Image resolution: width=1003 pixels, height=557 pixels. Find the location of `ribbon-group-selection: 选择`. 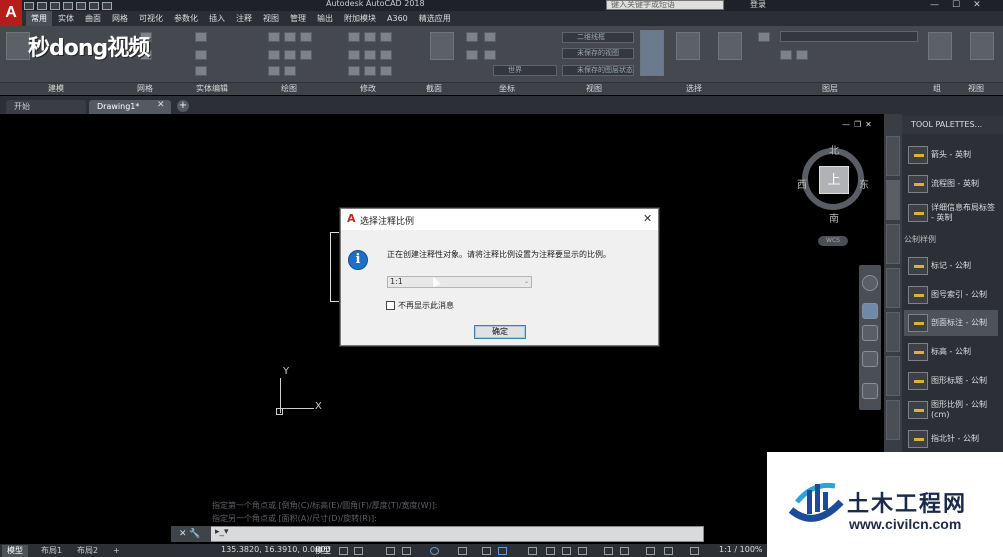

ribbon-group-selection: 选择 is located at coordinates (694, 89).